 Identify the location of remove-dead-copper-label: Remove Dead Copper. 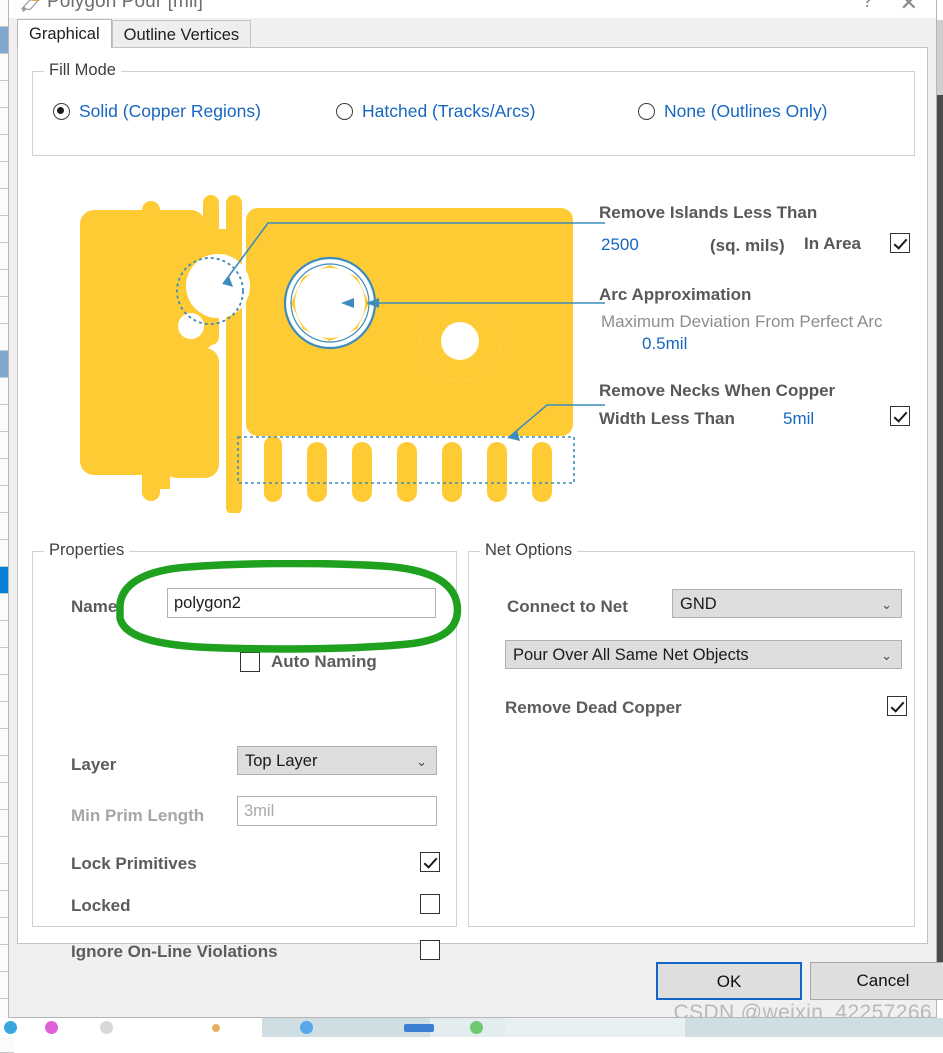
(593, 708).